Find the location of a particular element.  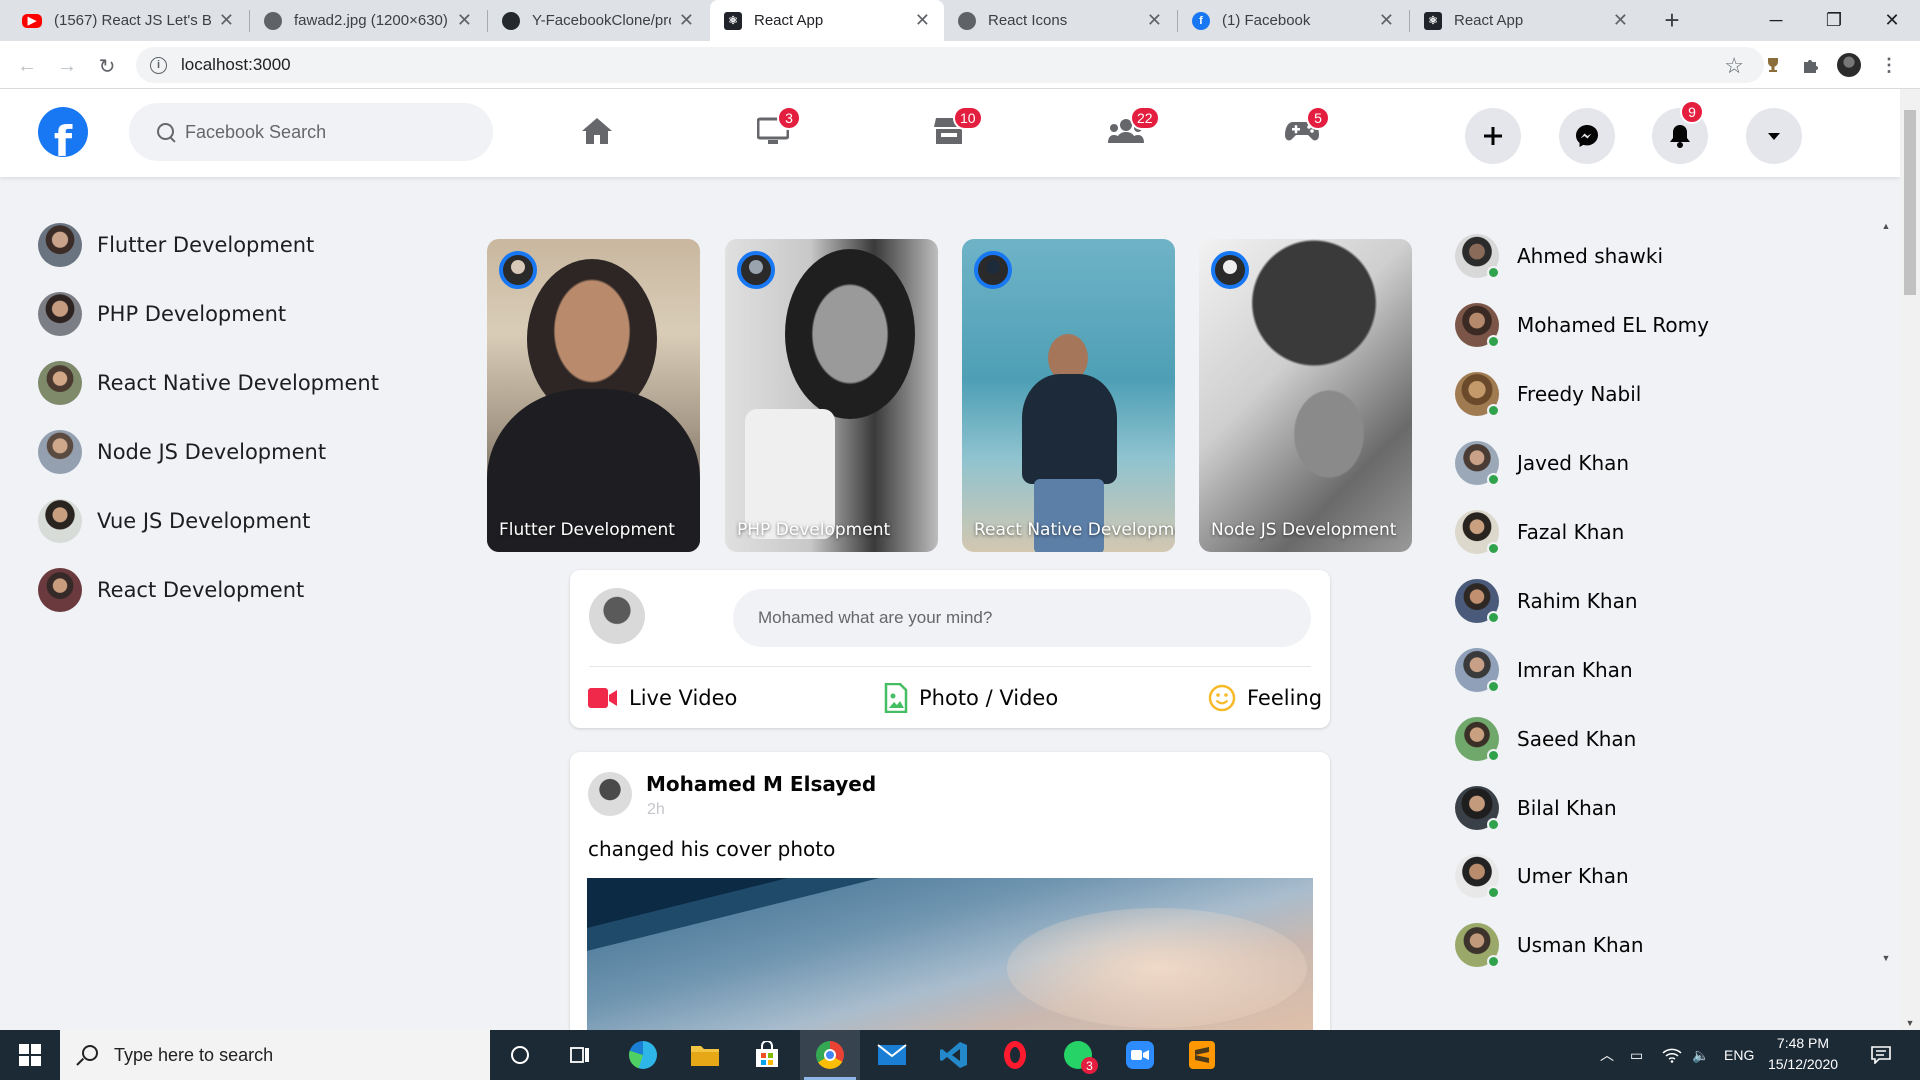

nav-home is located at coordinates (597, 131).